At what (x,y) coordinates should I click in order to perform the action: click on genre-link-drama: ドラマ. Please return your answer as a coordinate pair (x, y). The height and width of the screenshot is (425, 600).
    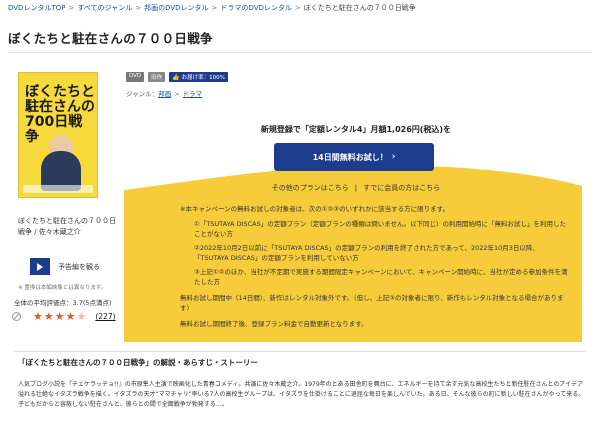
    Looking at the image, I should click on (193, 94).